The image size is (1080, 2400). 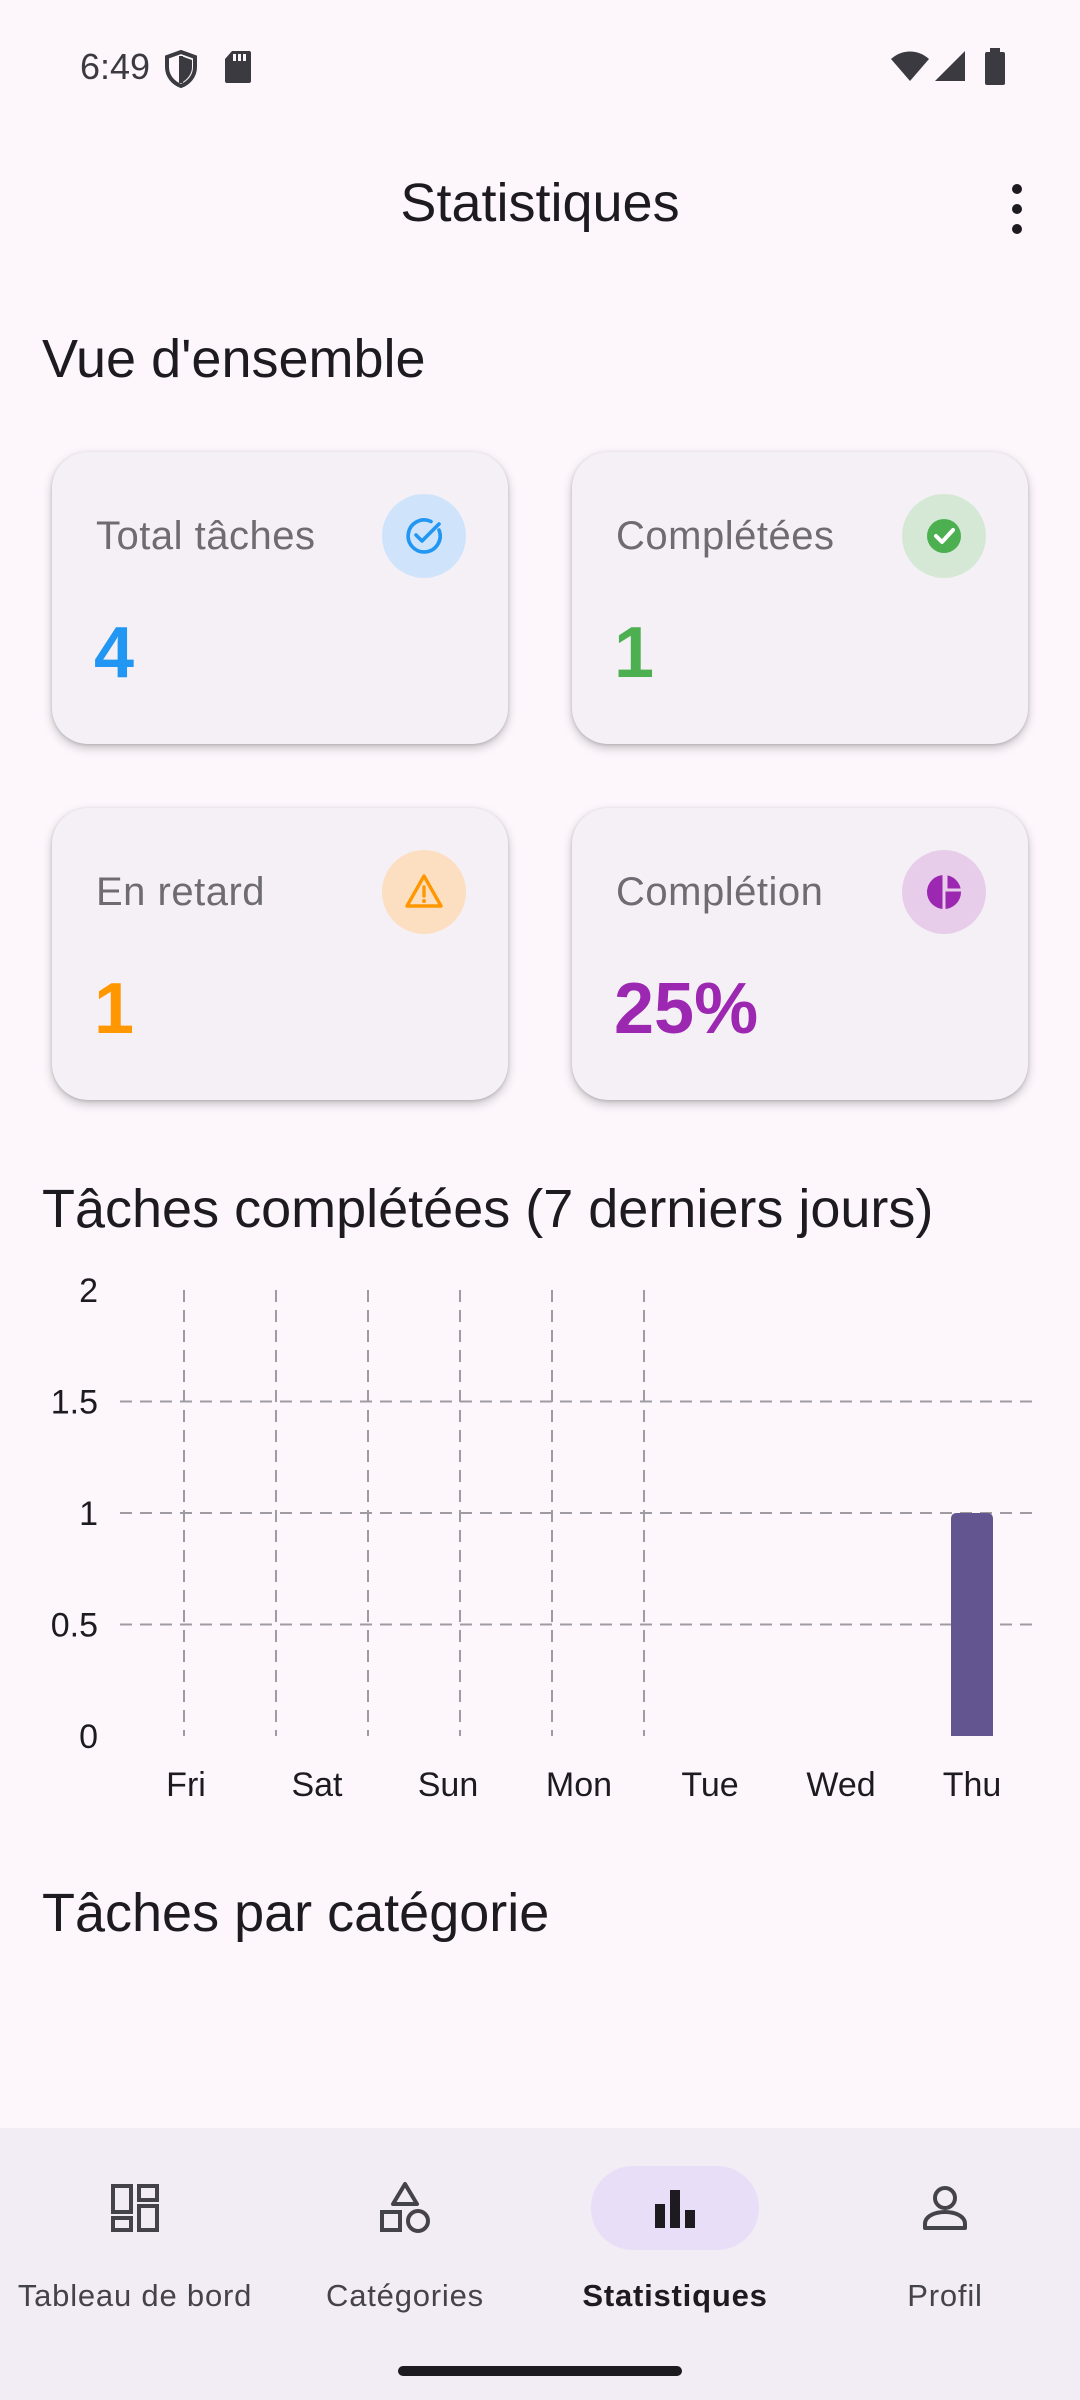 What do you see at coordinates (972, 1624) in the screenshot?
I see `chart-bar-thu` at bounding box center [972, 1624].